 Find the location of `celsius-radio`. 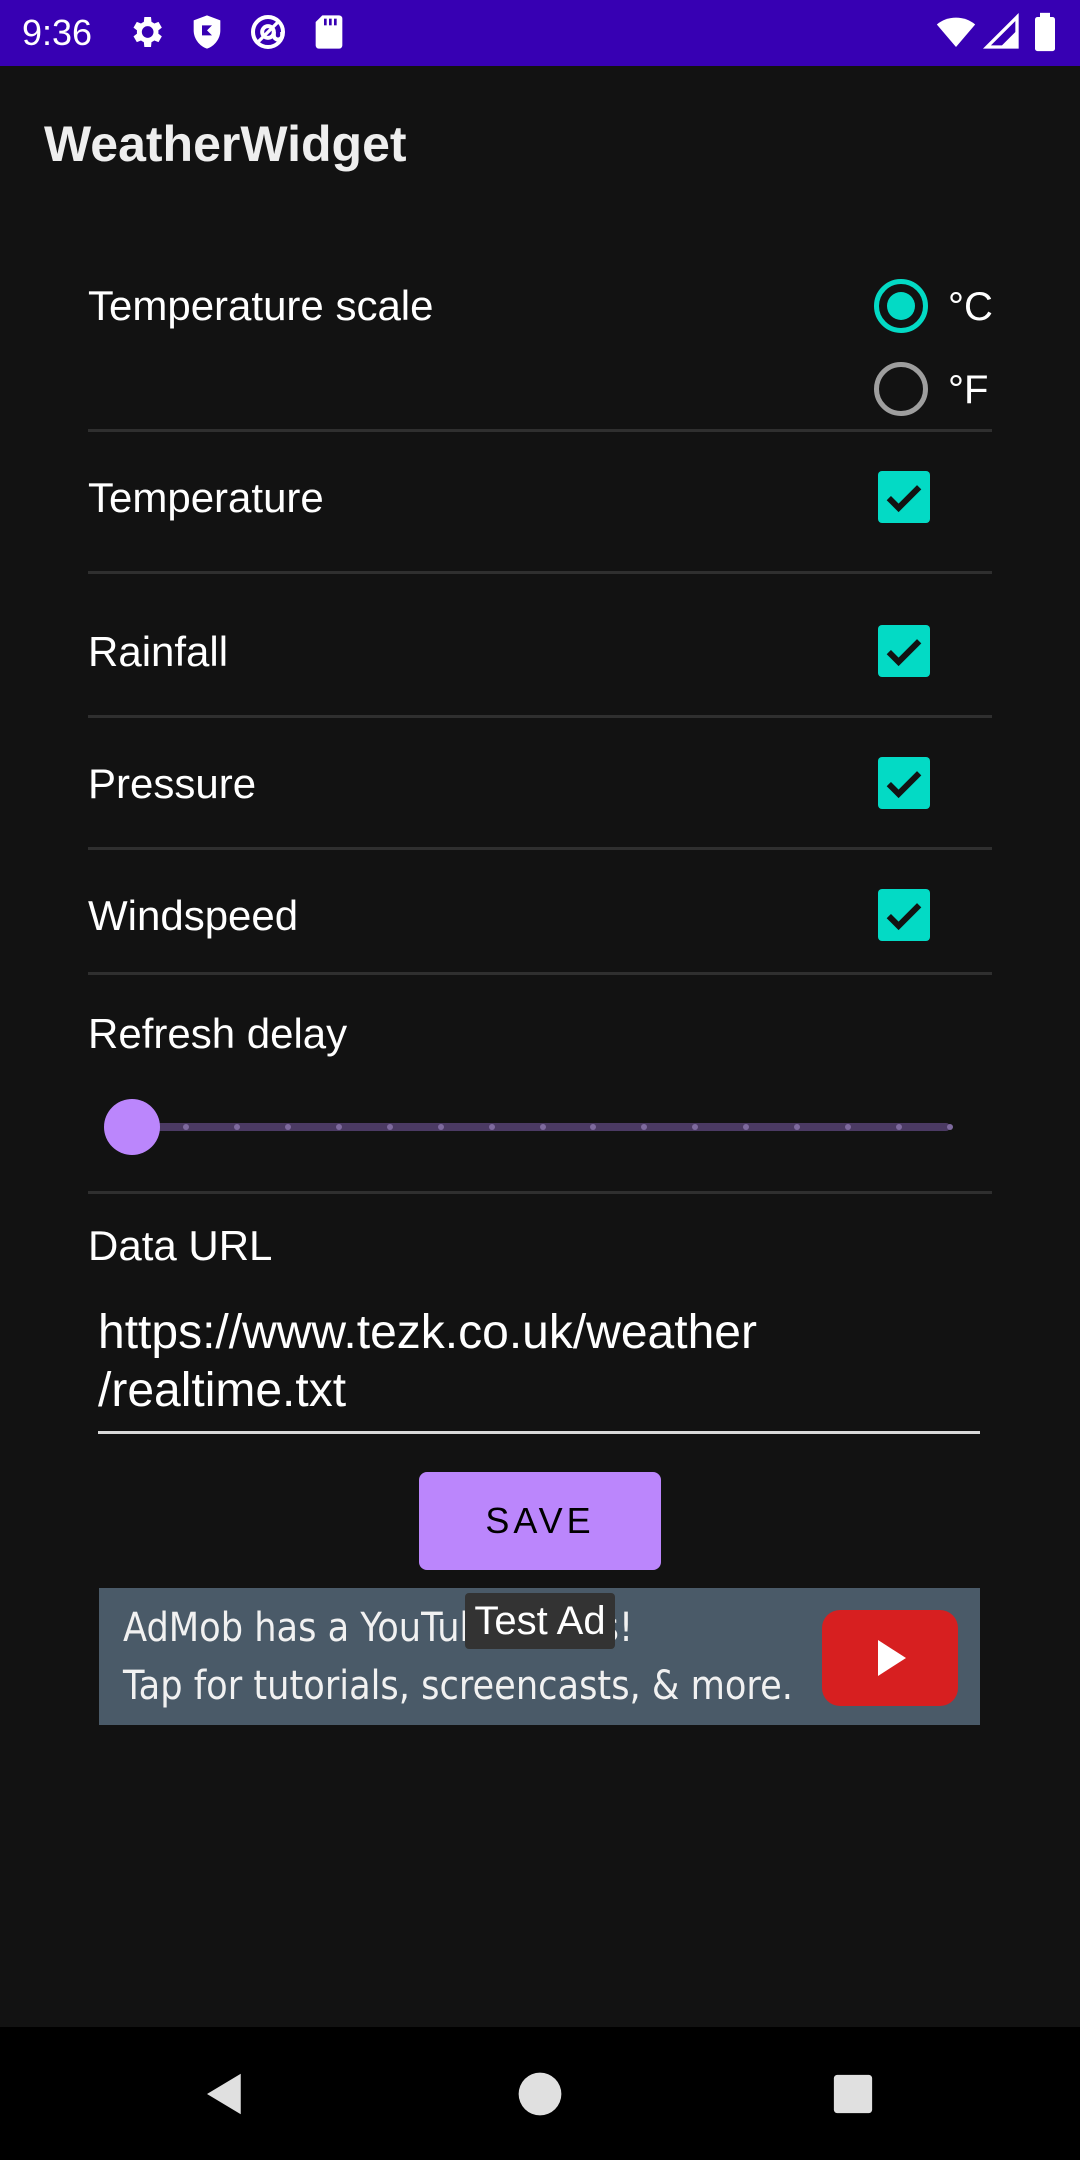

celsius-radio is located at coordinates (901, 306).